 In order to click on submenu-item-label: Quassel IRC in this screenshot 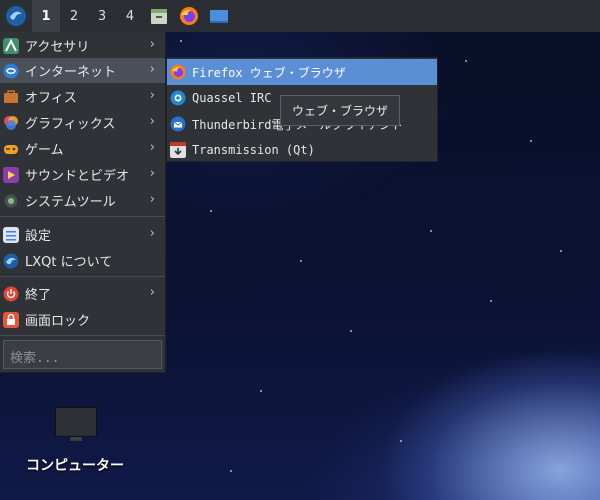, I will do `click(232, 98)`.